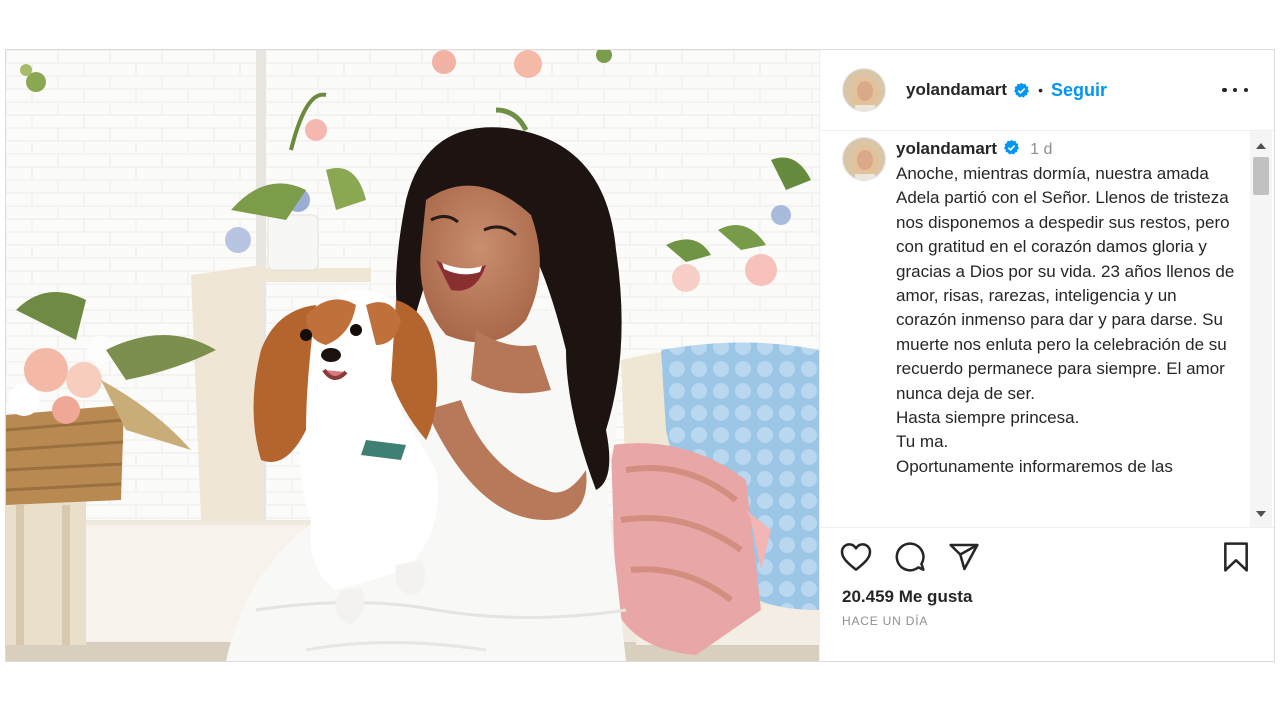  What do you see at coordinates (1067, 149) in the screenshot?
I see `caption-head: yolandamart 1 d` at bounding box center [1067, 149].